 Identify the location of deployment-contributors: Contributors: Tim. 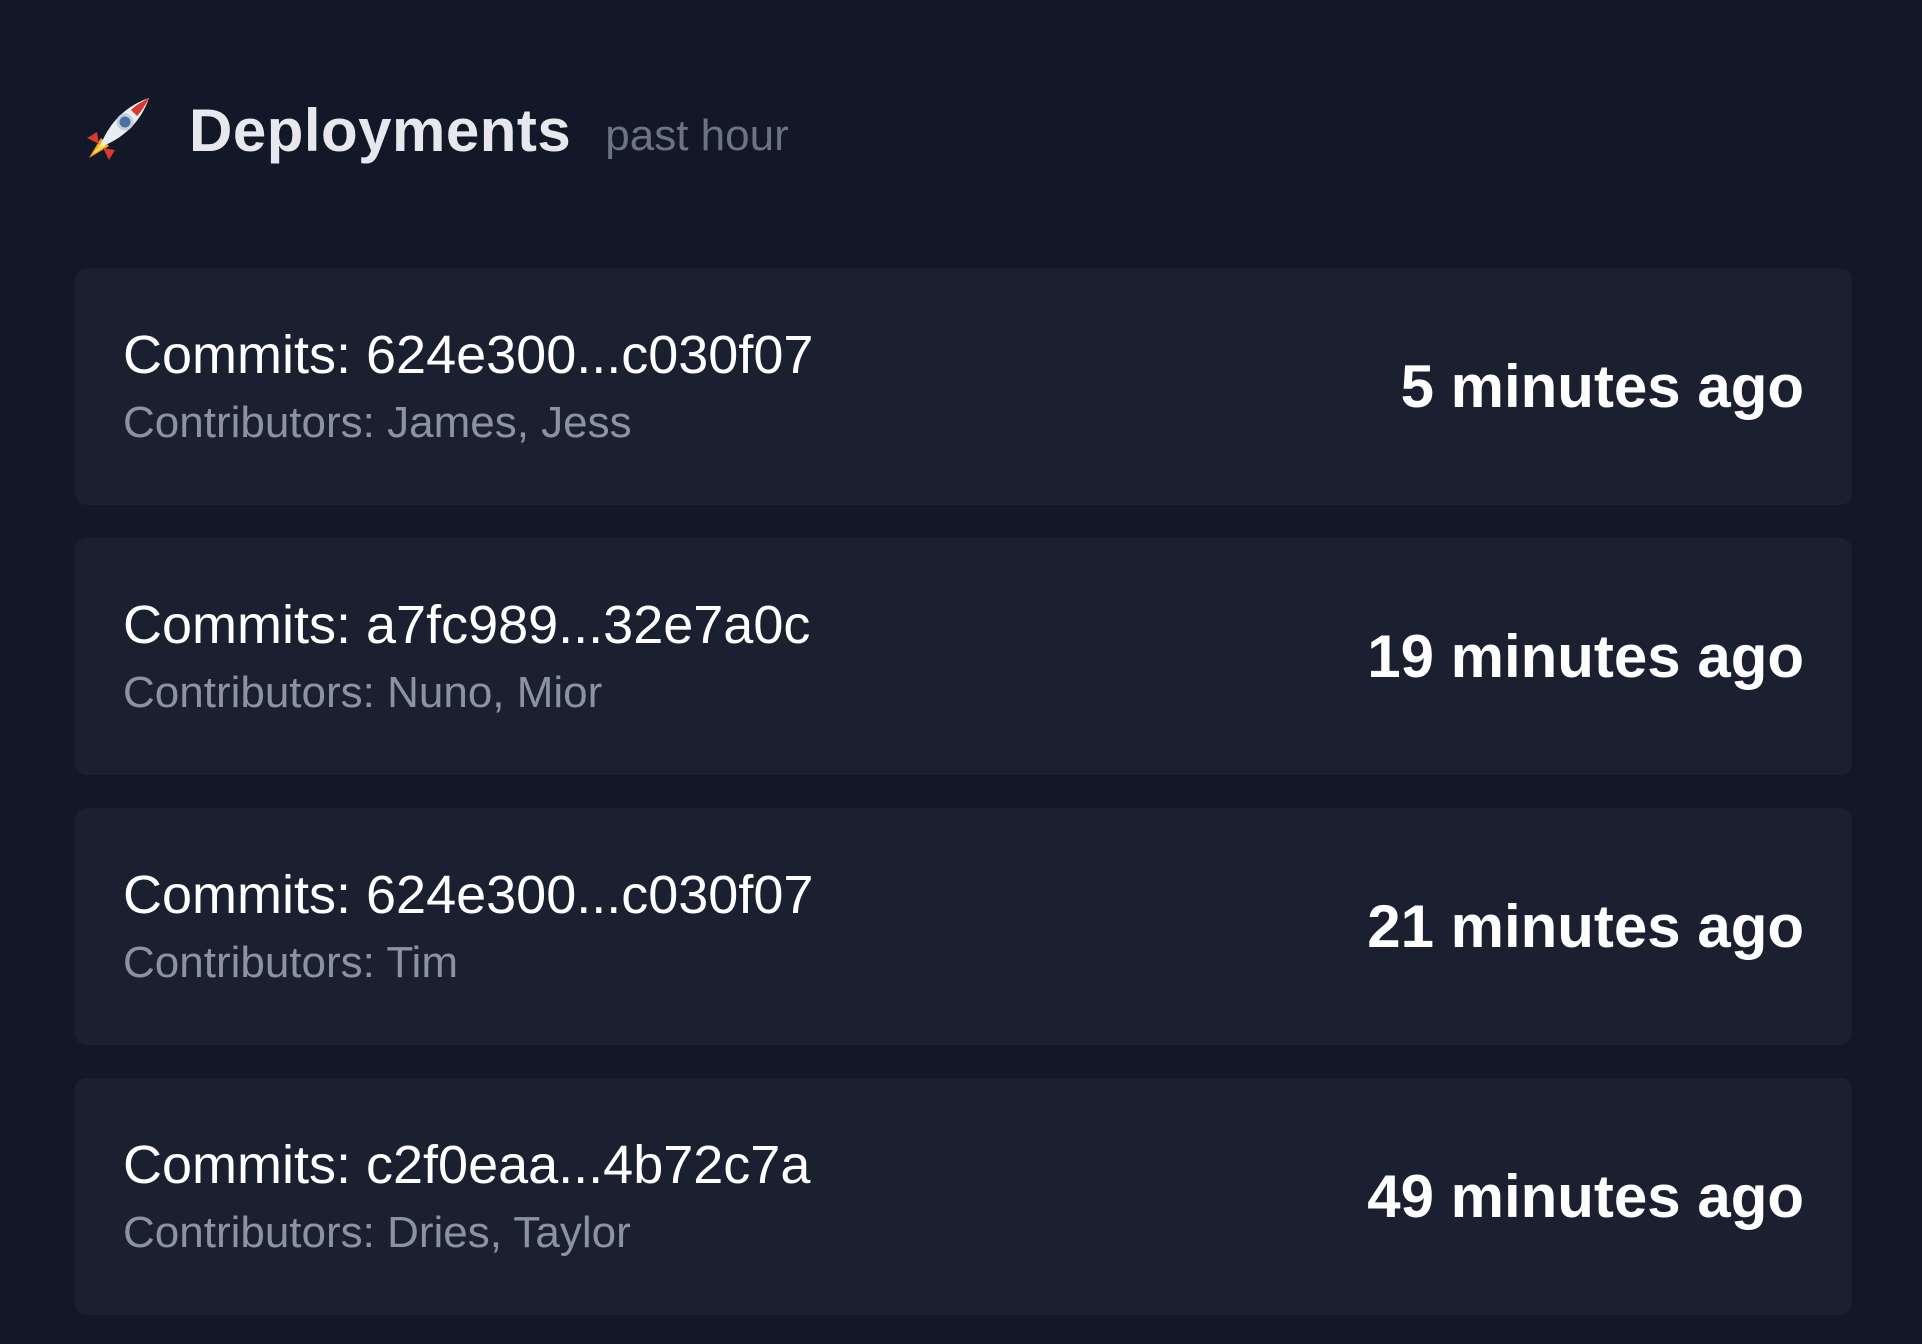
(290, 962).